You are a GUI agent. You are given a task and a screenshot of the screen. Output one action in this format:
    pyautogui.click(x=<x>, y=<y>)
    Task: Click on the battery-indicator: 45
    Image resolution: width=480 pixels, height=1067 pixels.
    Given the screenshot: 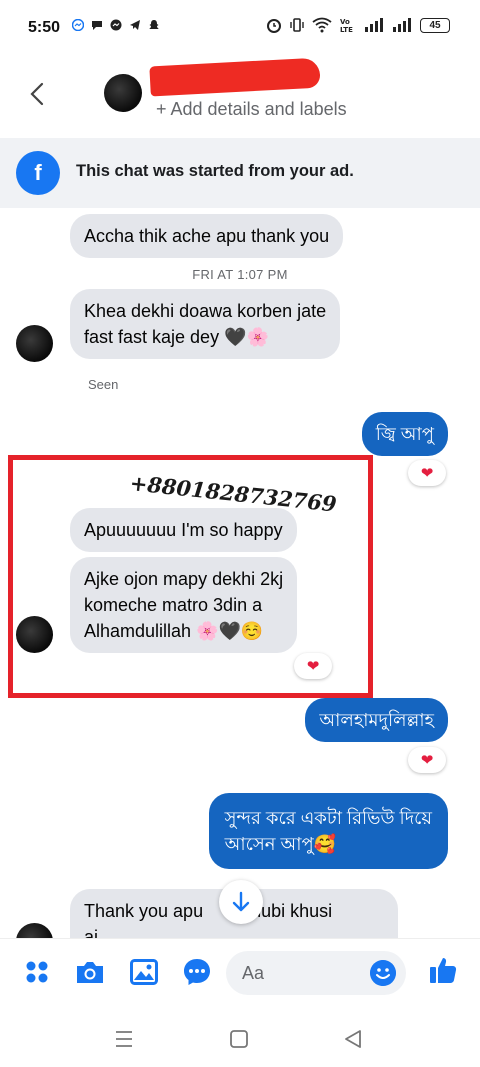 What is the action you would take?
    pyautogui.click(x=435, y=25)
    